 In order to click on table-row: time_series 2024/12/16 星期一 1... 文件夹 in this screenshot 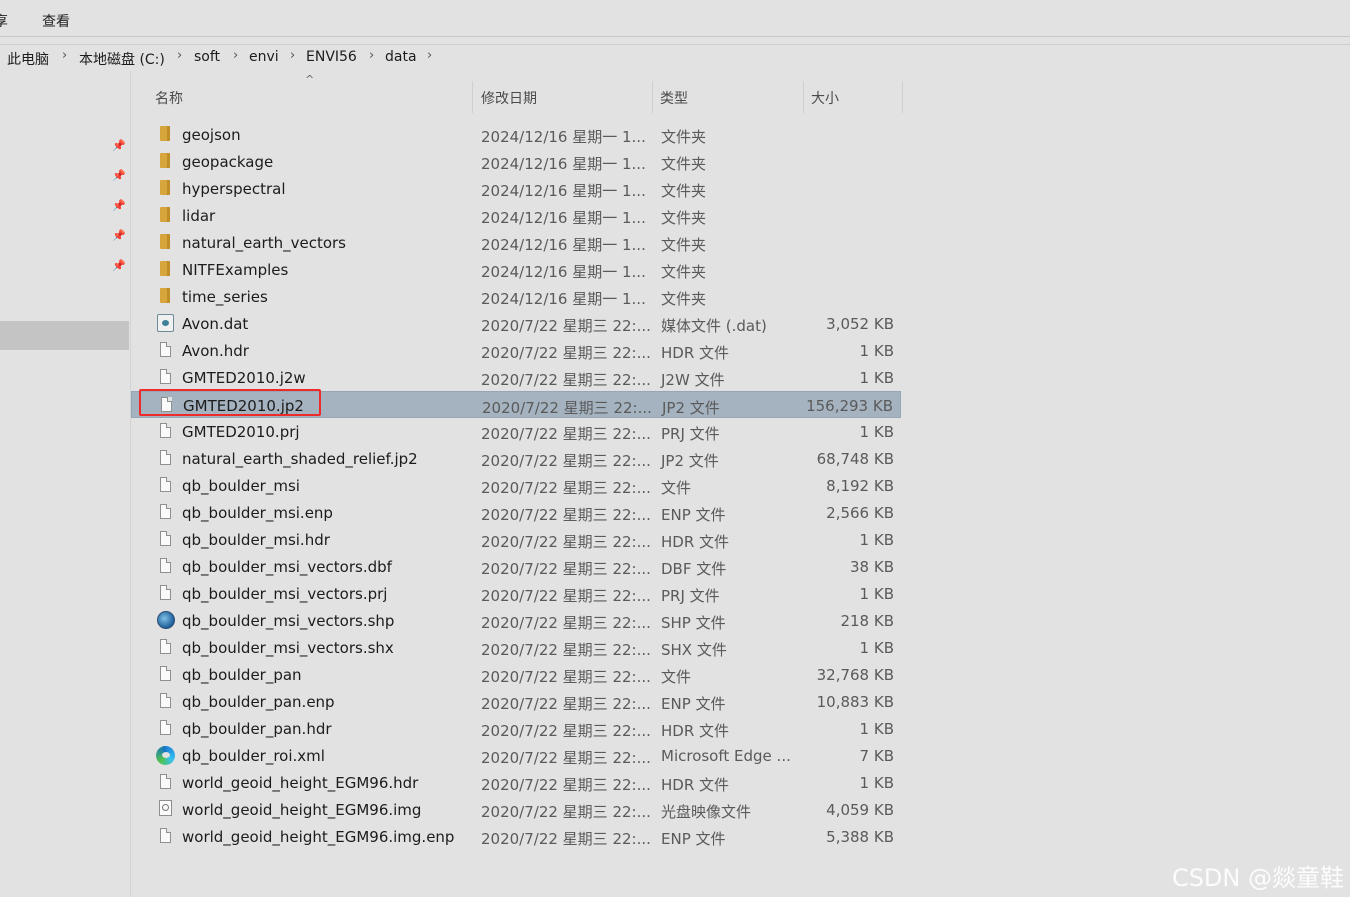, I will do `click(516, 296)`.